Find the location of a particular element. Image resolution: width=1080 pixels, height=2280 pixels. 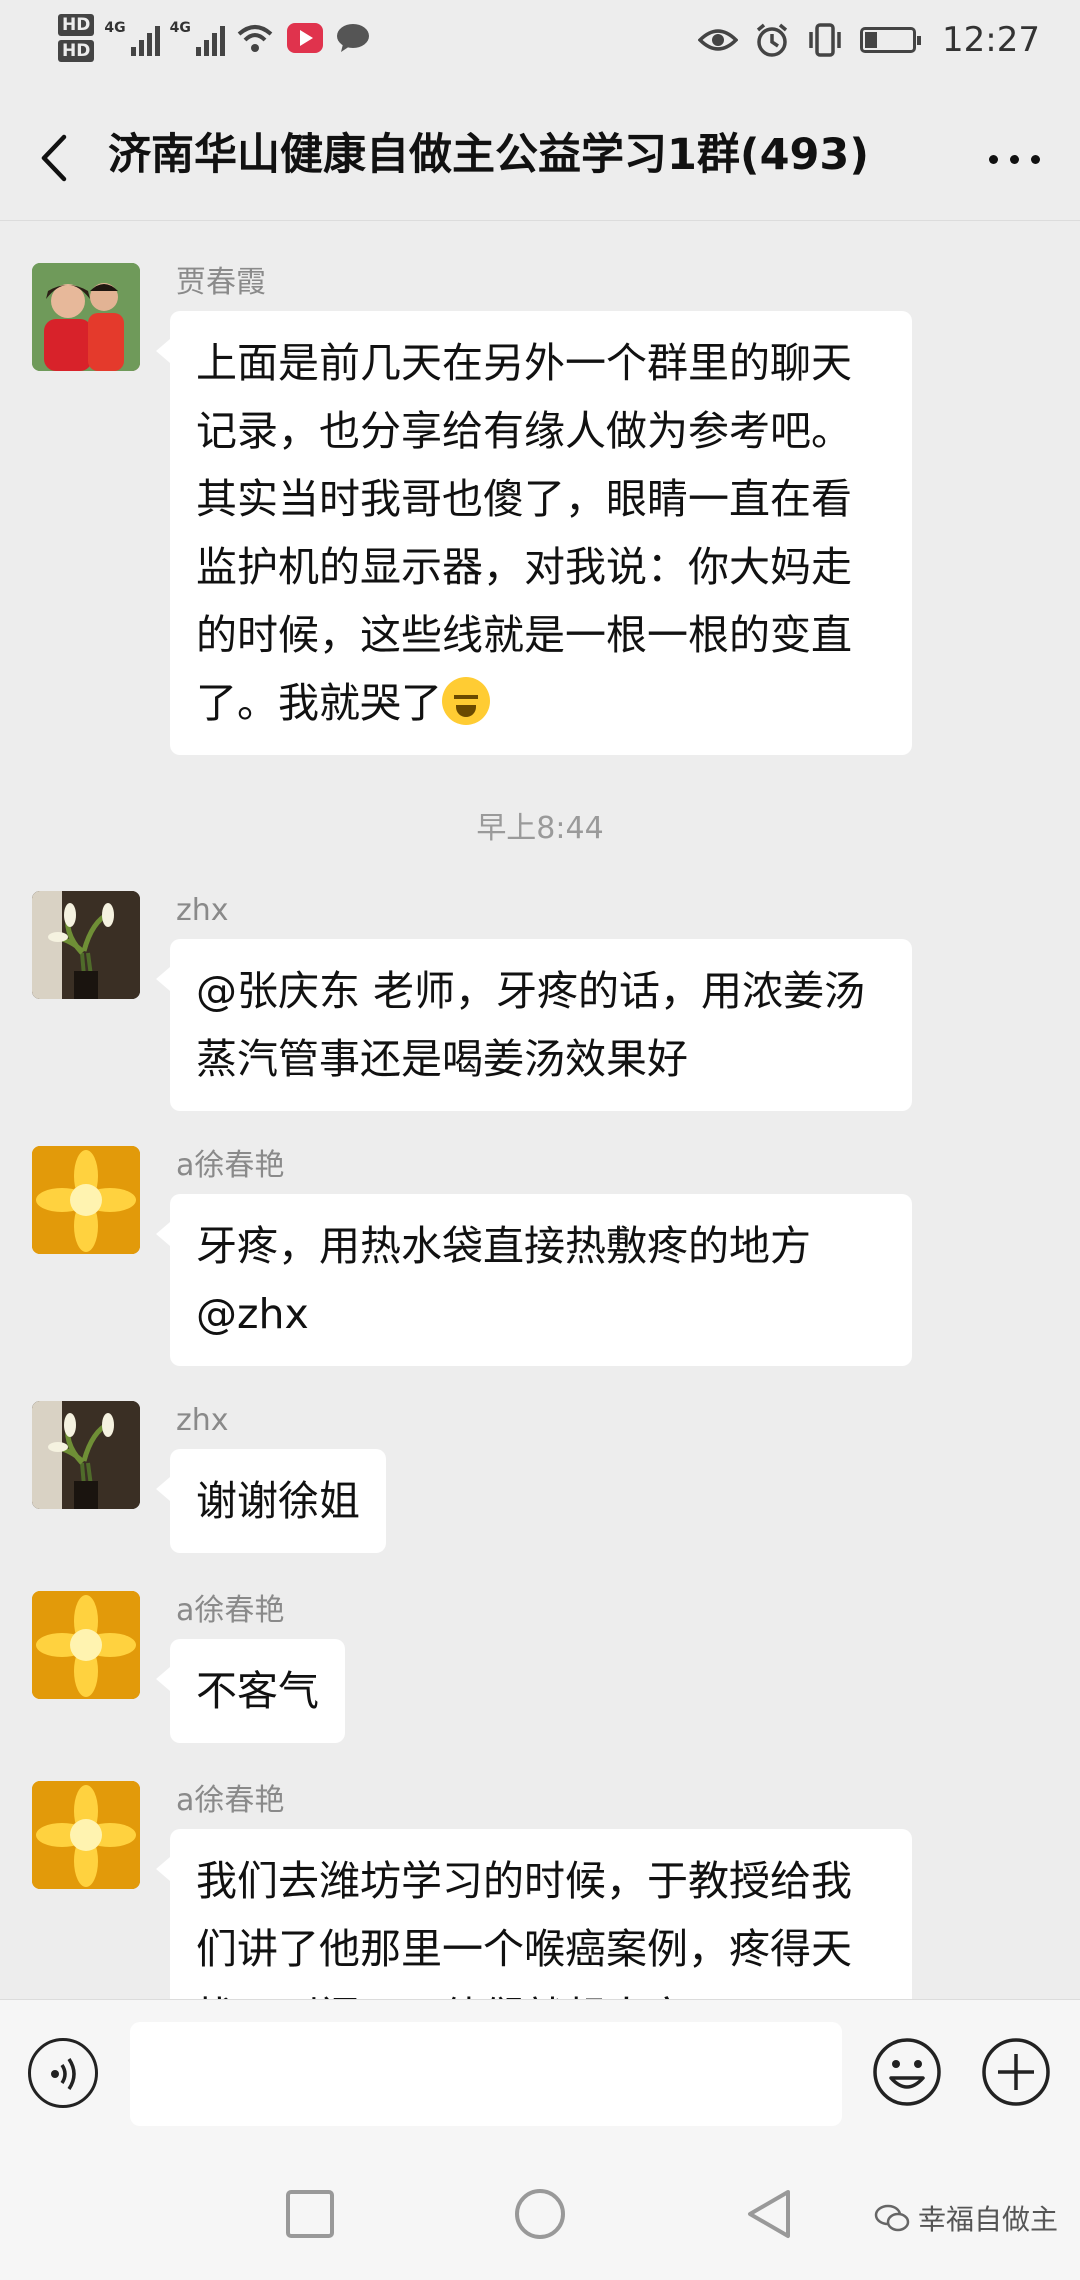

hd2-badge: HD is located at coordinates (76, 51).